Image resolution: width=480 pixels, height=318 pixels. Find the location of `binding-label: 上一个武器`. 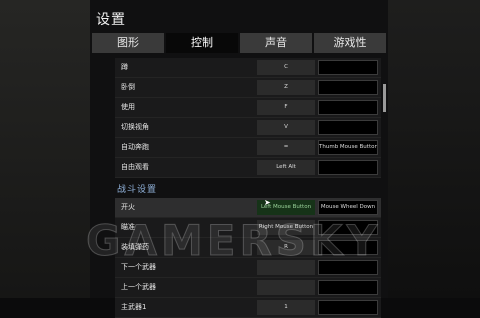

binding-label: 上一个武器 is located at coordinates (138, 287).